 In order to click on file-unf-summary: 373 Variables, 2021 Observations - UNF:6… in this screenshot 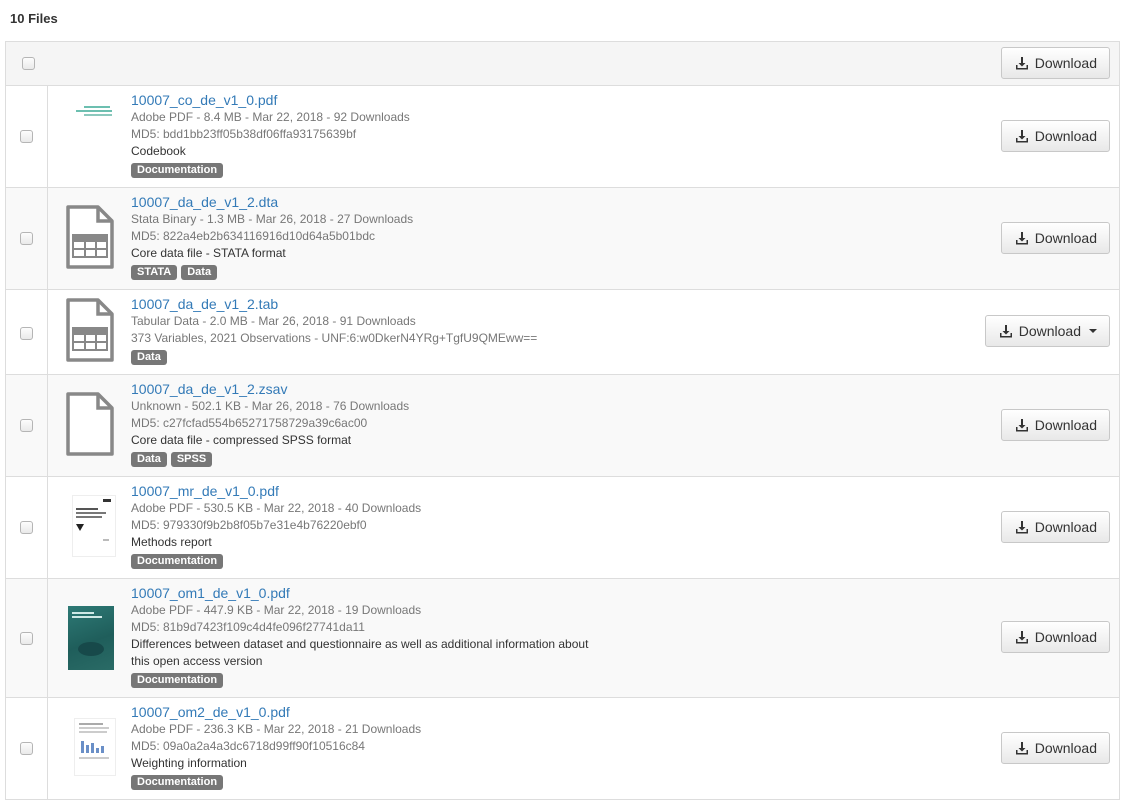, I will do `click(334, 338)`.